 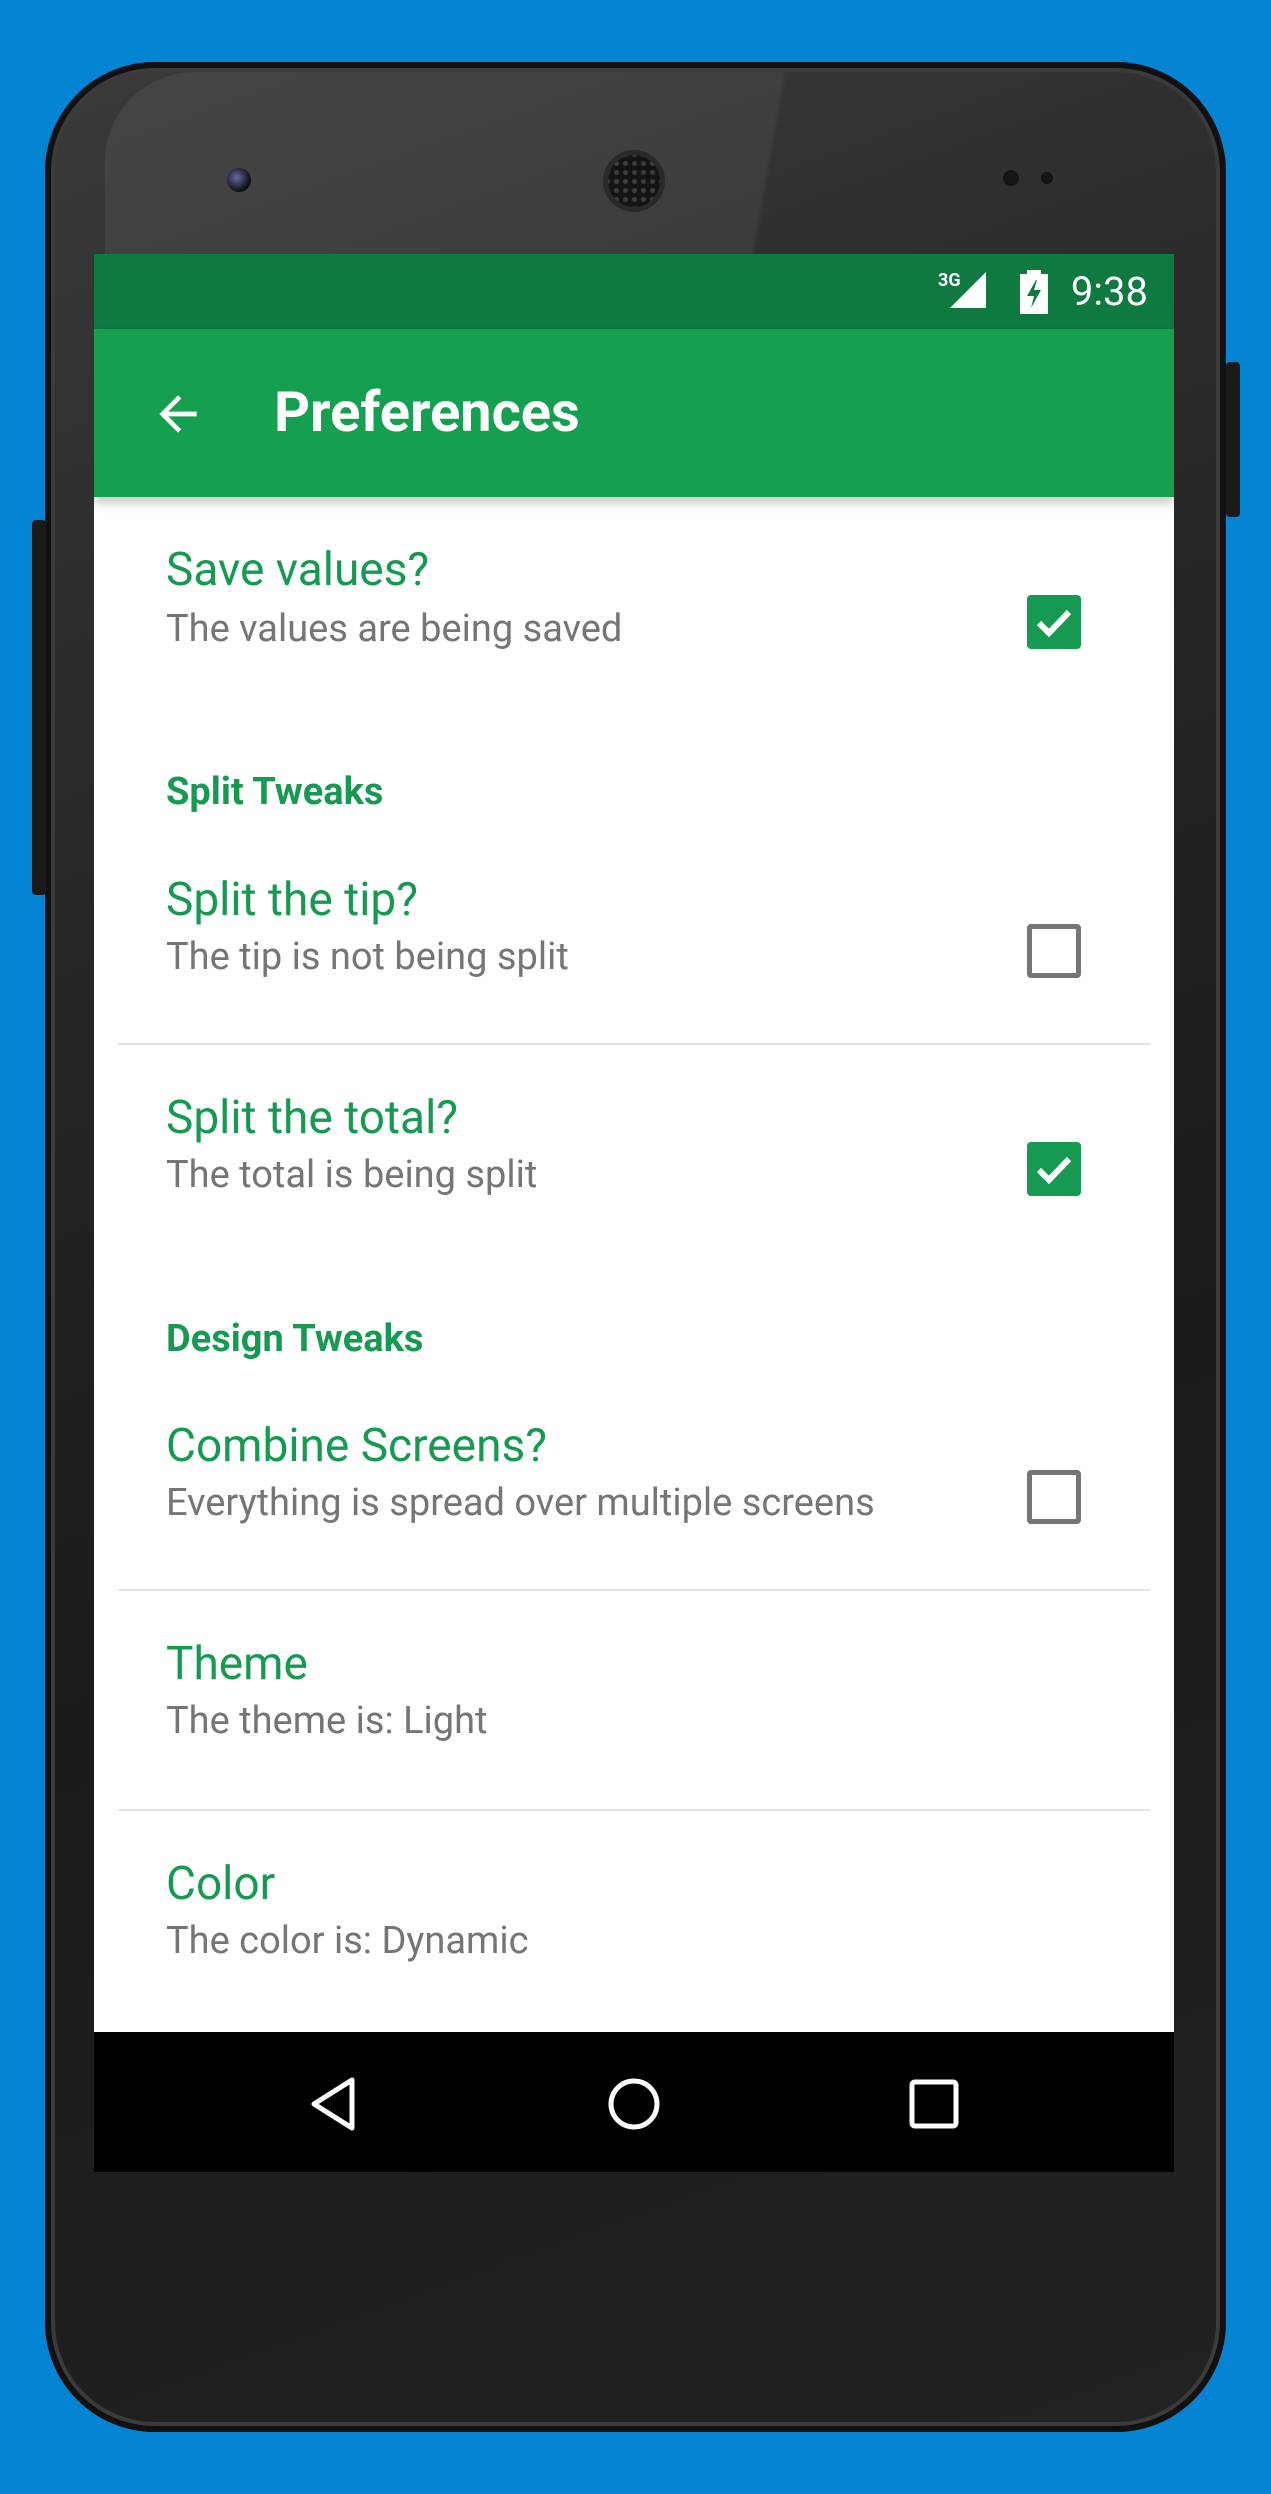 What do you see at coordinates (295, 1339) in the screenshot?
I see `category-design-tweaks: Design Tweaks` at bounding box center [295, 1339].